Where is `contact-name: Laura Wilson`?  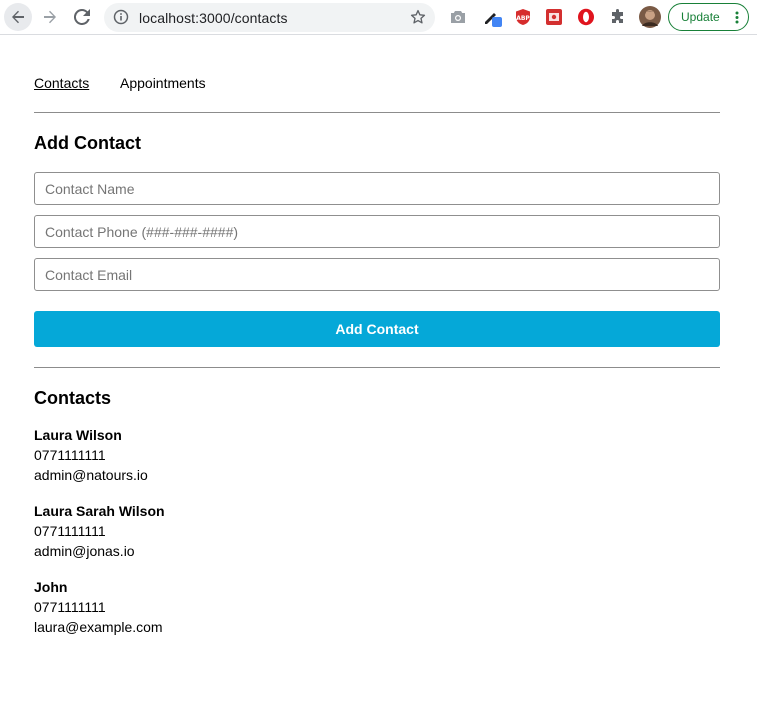 contact-name: Laura Wilson is located at coordinates (78, 435).